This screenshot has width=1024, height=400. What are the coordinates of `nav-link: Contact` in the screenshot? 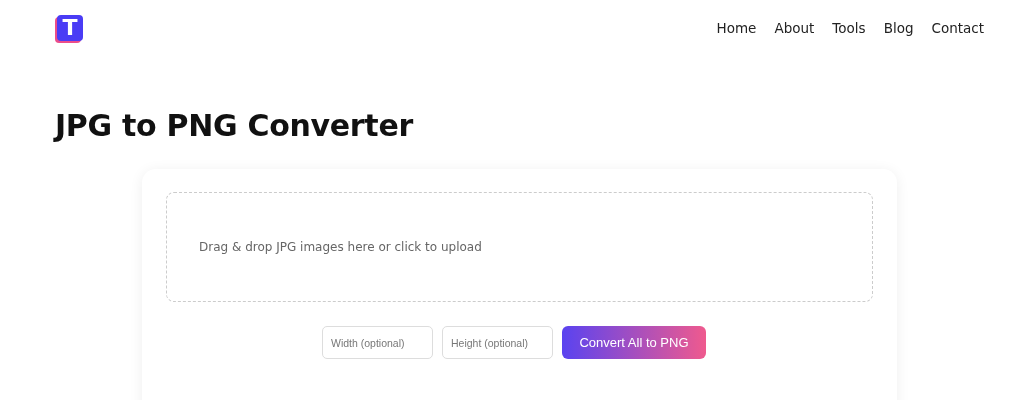 It's located at (957, 28).